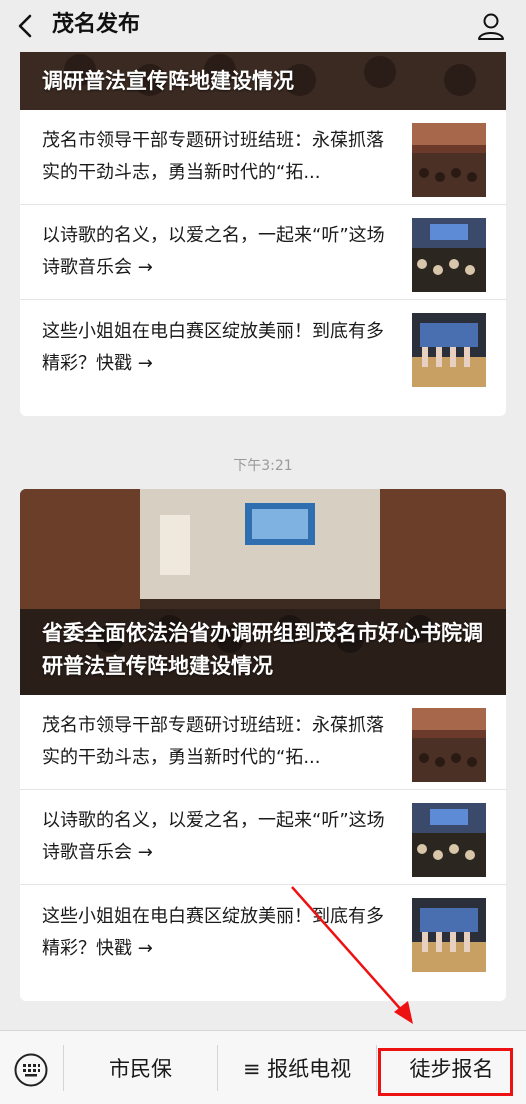  I want to click on menu-item-citizen-insurance: 市民保, so click(140, 1067).